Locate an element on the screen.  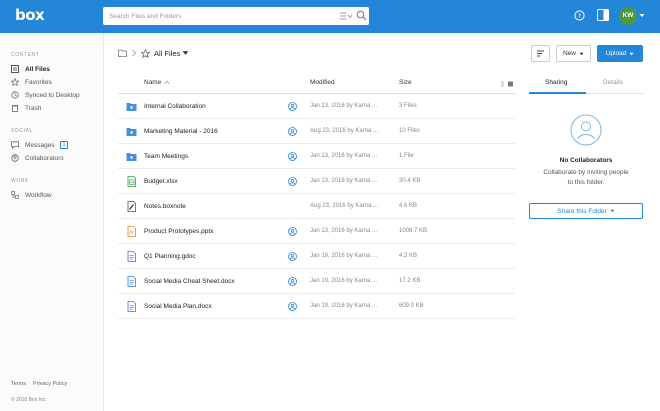
file-name: Notes.boxnote is located at coordinates (165, 206).